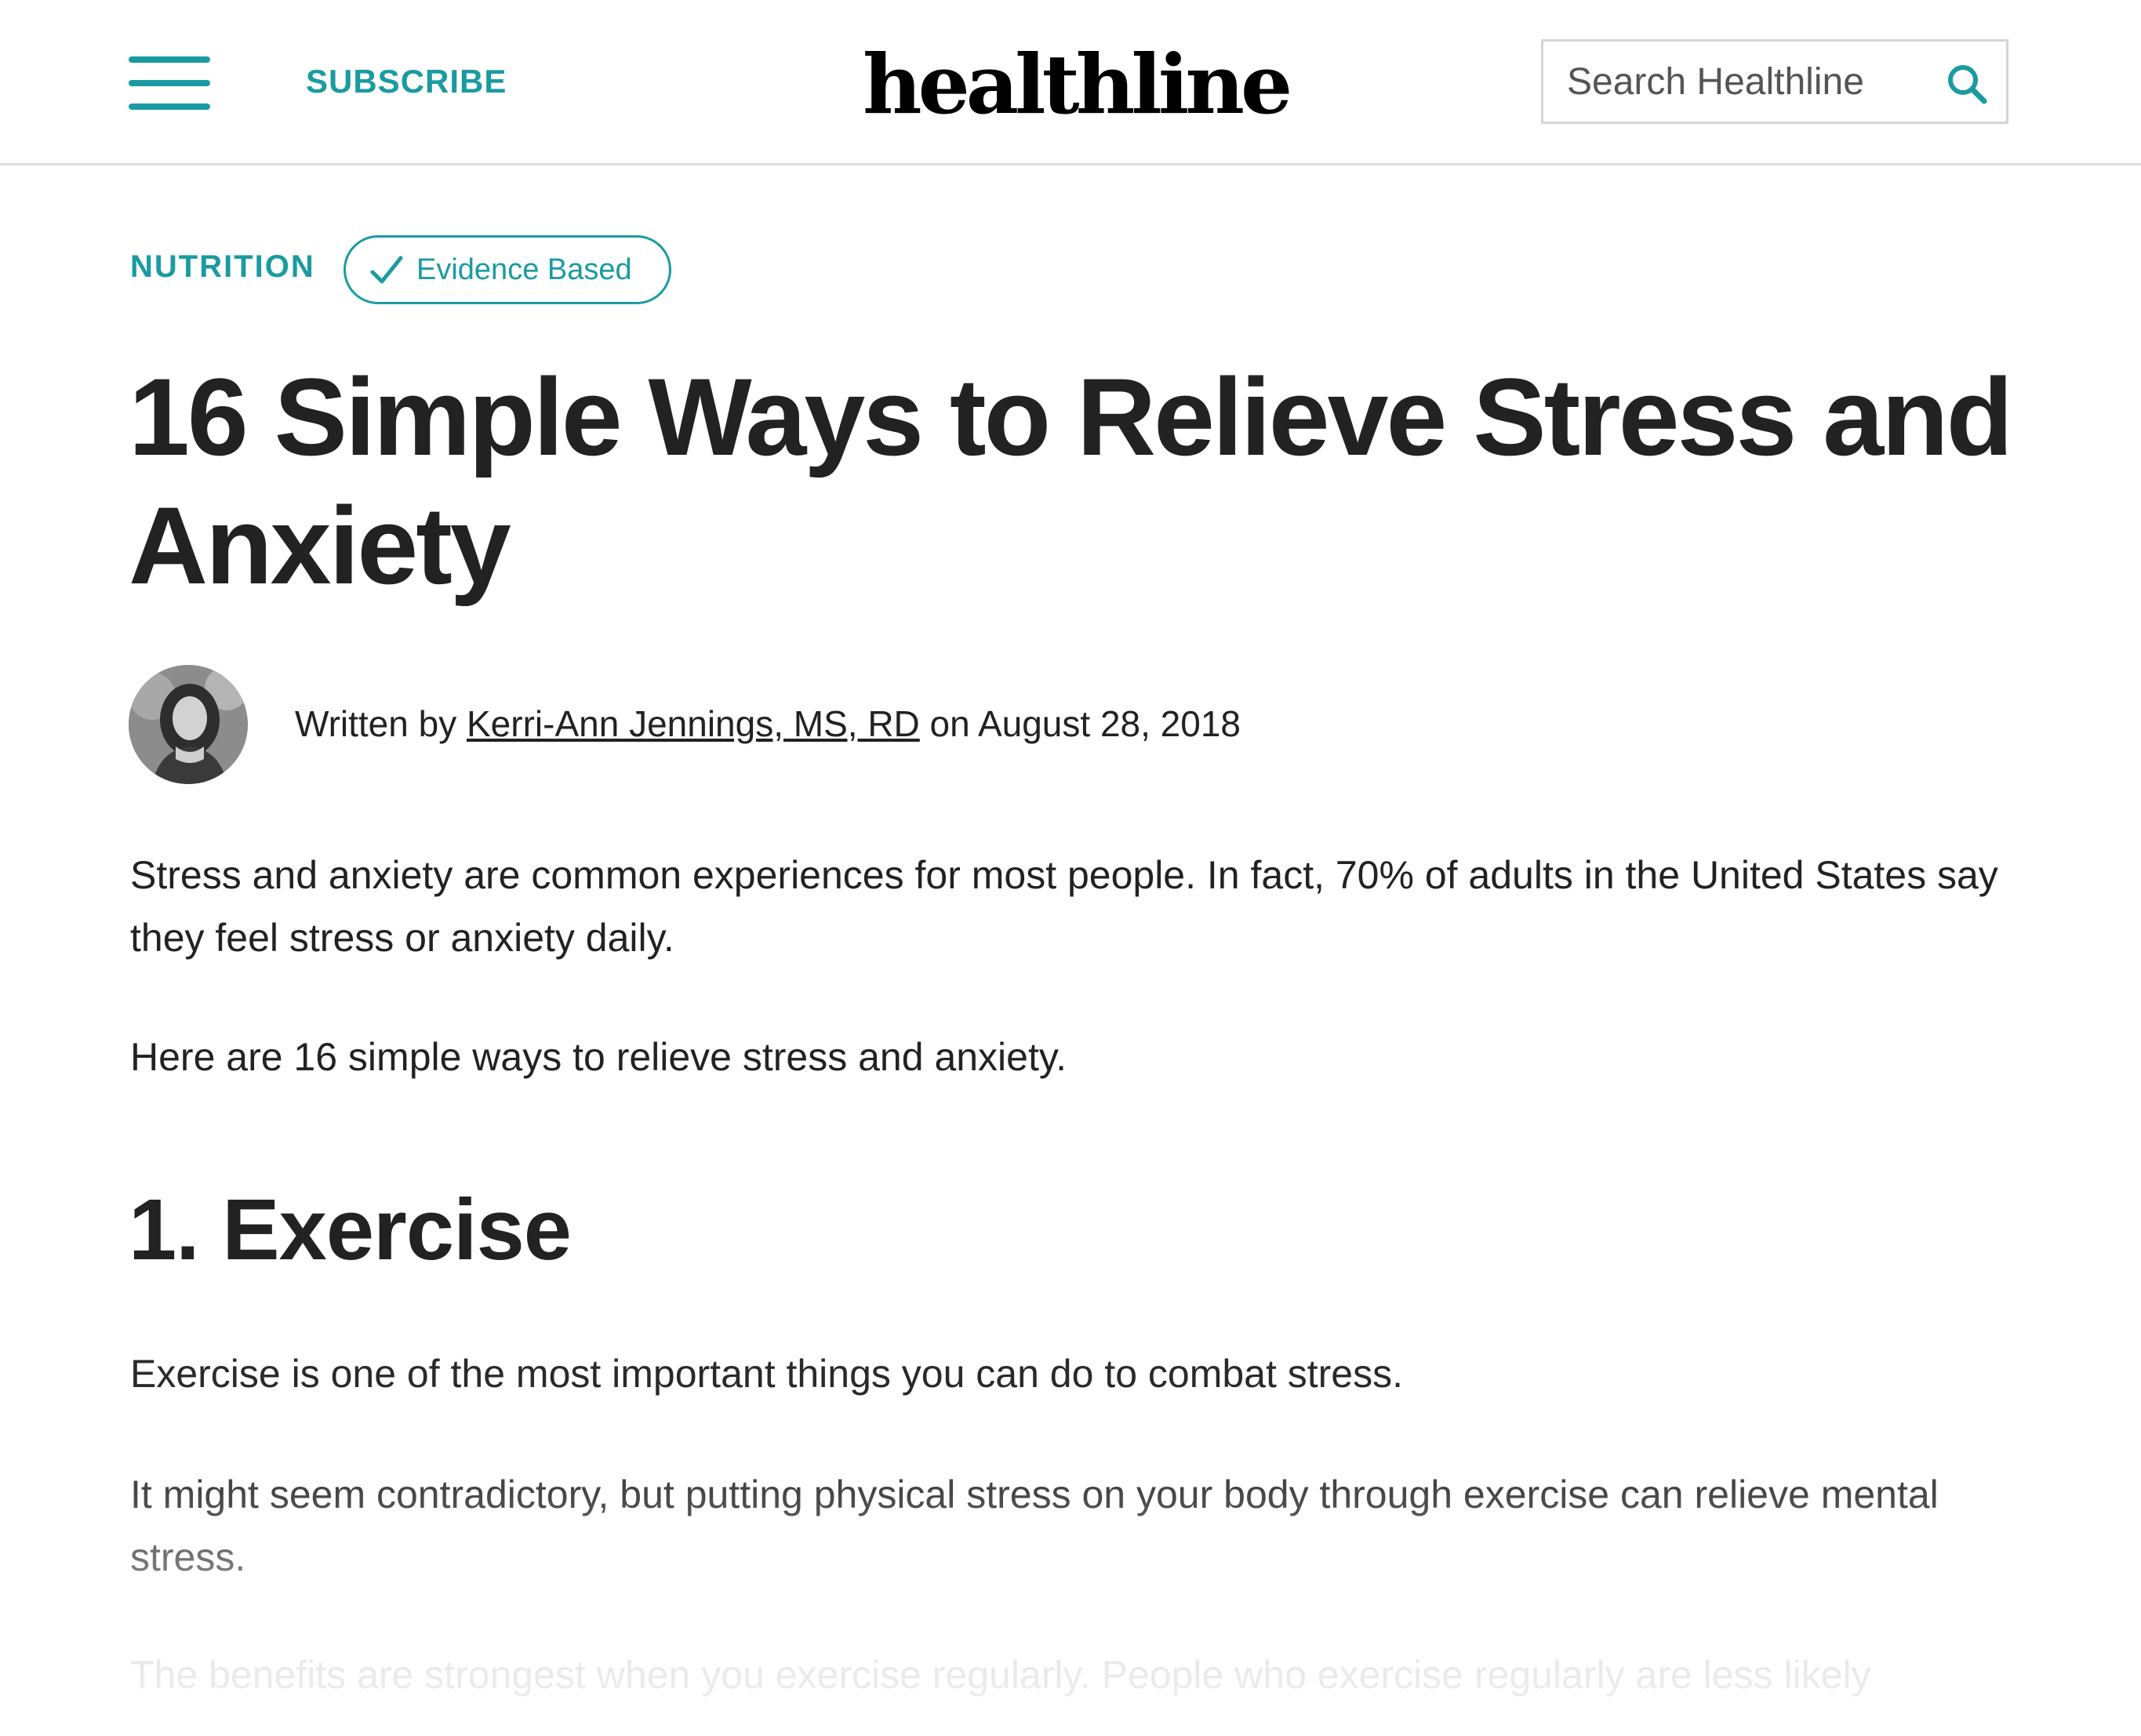 Image resolution: width=2141 pixels, height=1736 pixels. Describe the element at coordinates (1967, 84) in the screenshot. I see `search-icon` at that location.